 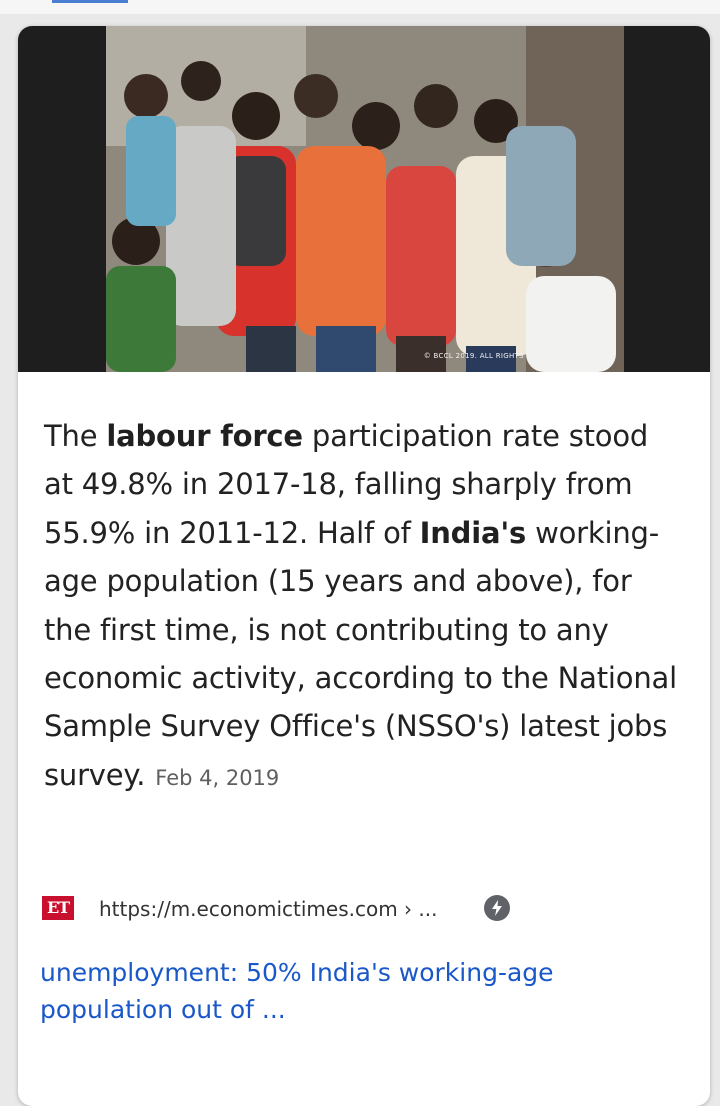 I want to click on snippet-bold-term-2: India's, so click(x=473, y=532).